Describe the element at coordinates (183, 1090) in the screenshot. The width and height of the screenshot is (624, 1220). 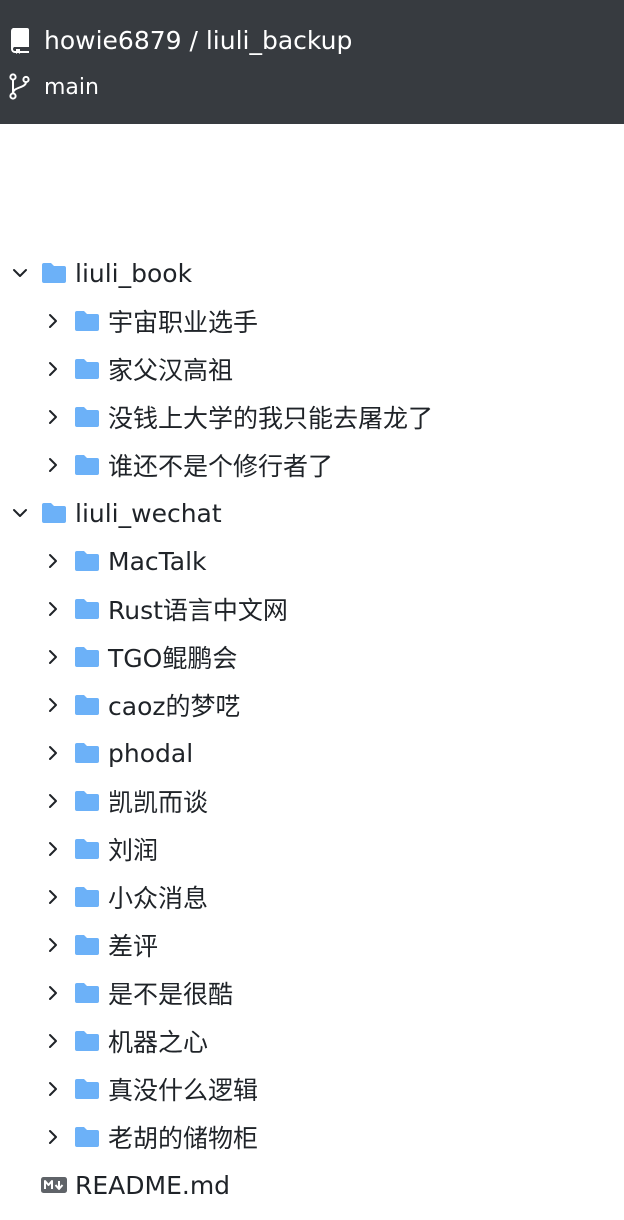
I see `subfolder-label: 真没什么逻辑` at that location.